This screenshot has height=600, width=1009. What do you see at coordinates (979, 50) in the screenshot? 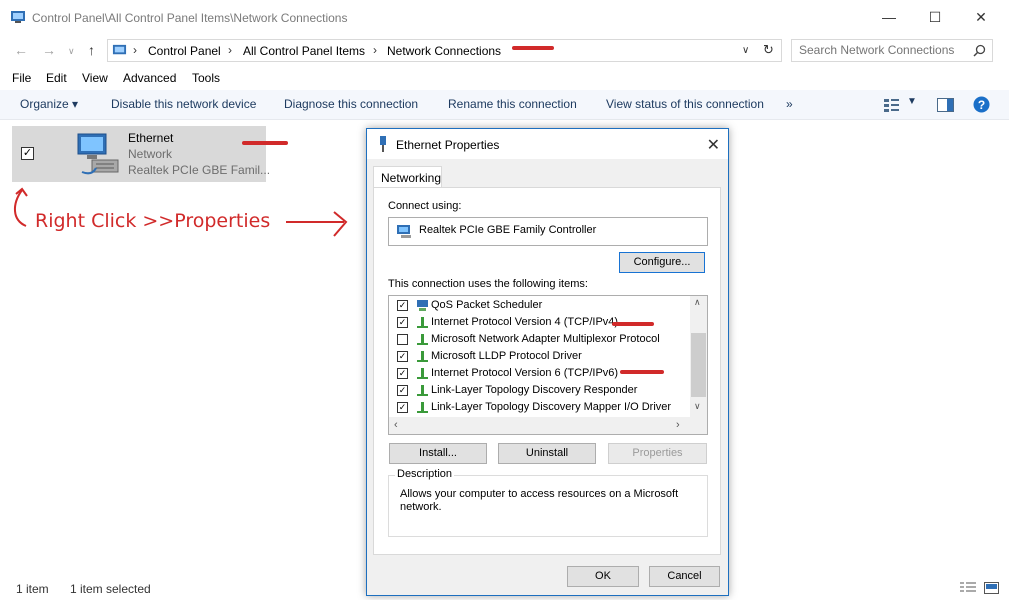
I see `search-icon` at bounding box center [979, 50].